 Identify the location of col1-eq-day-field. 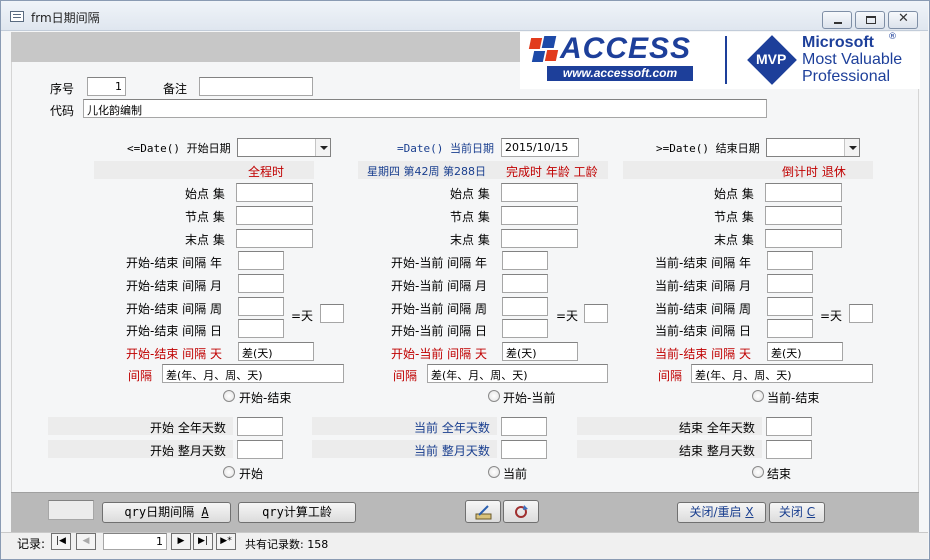
(332, 313).